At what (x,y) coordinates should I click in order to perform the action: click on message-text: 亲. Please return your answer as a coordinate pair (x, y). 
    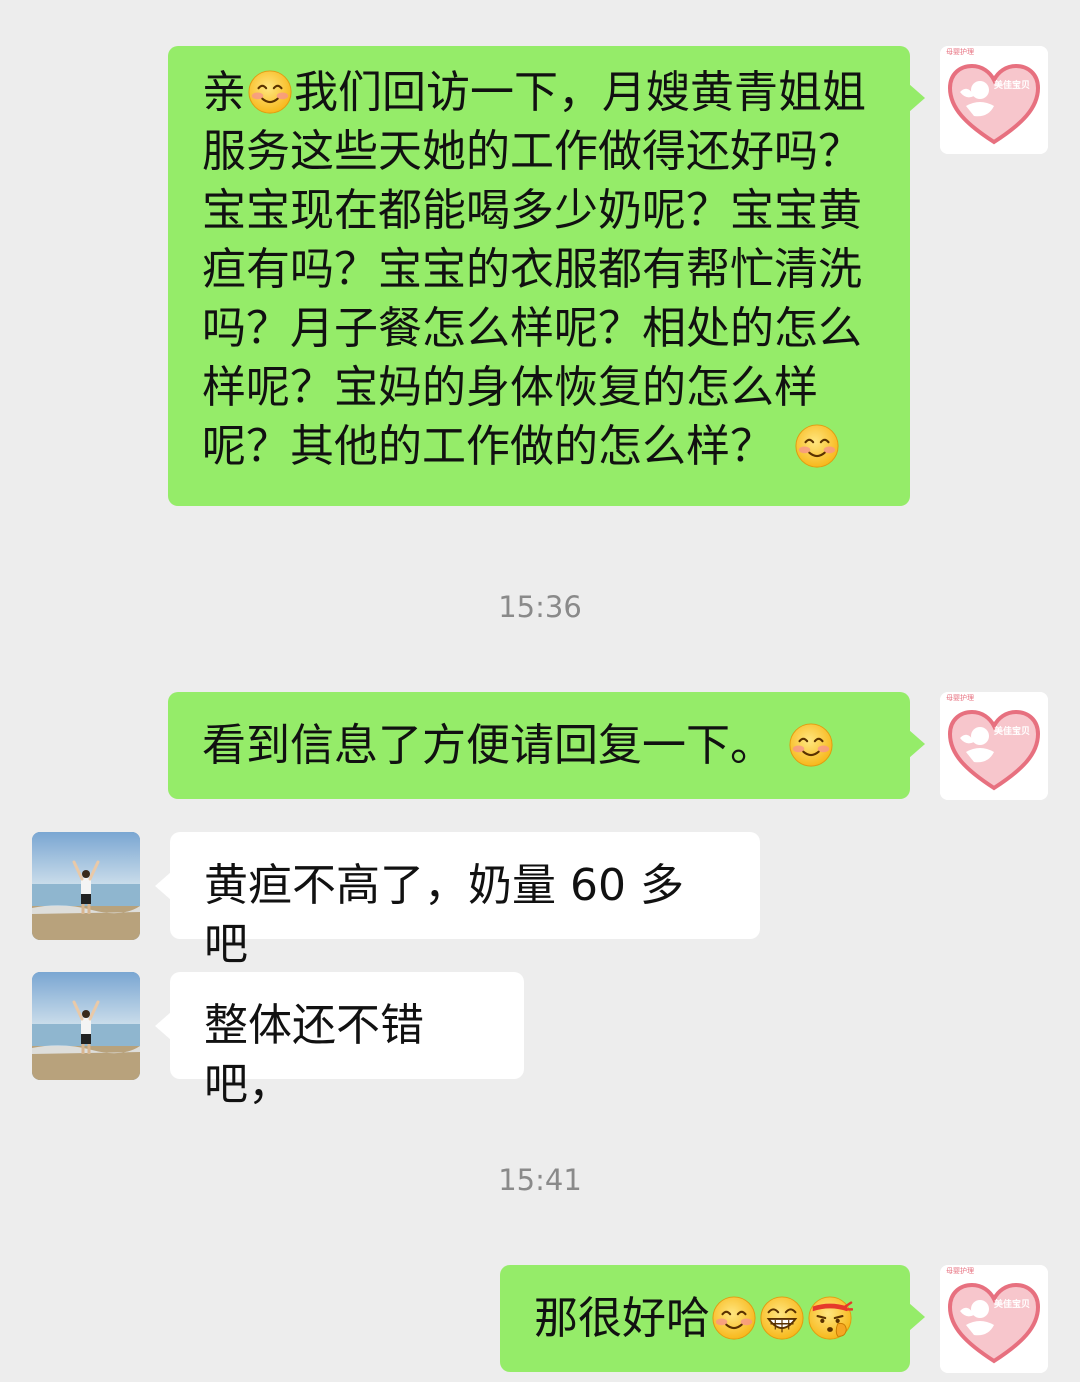
    Looking at the image, I should click on (224, 92).